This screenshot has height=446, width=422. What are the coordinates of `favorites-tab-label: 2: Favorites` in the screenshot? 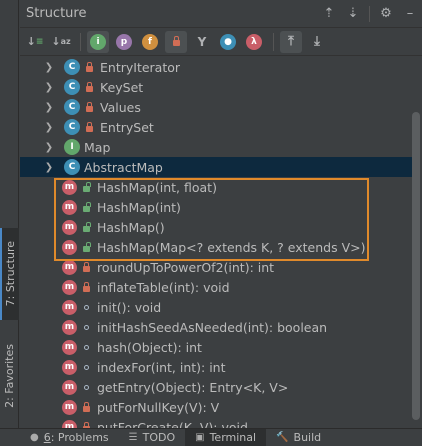 It's located at (9, 376).